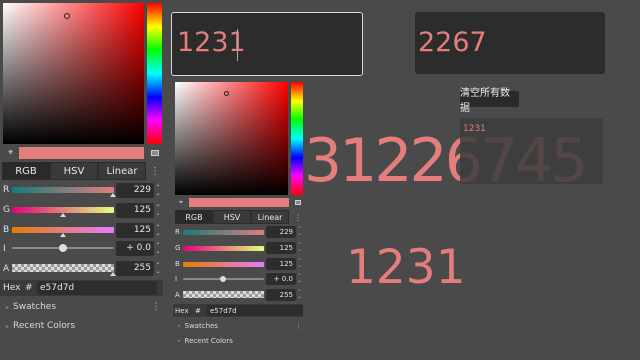 Image resolution: width=640 pixels, height=360 pixels. Describe the element at coordinates (452, 42) in the screenshot. I see `number-input-2-text: 2267` at that location.